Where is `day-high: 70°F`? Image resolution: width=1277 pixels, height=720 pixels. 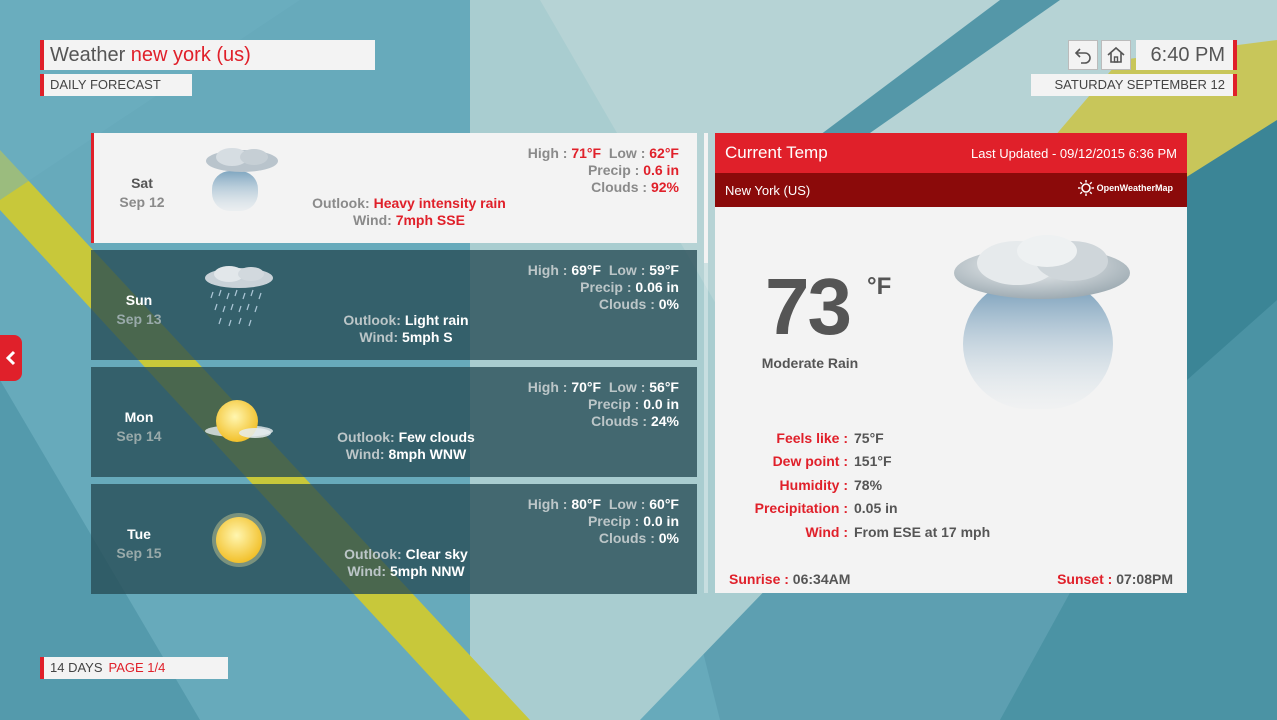
day-high: 70°F is located at coordinates (586, 387).